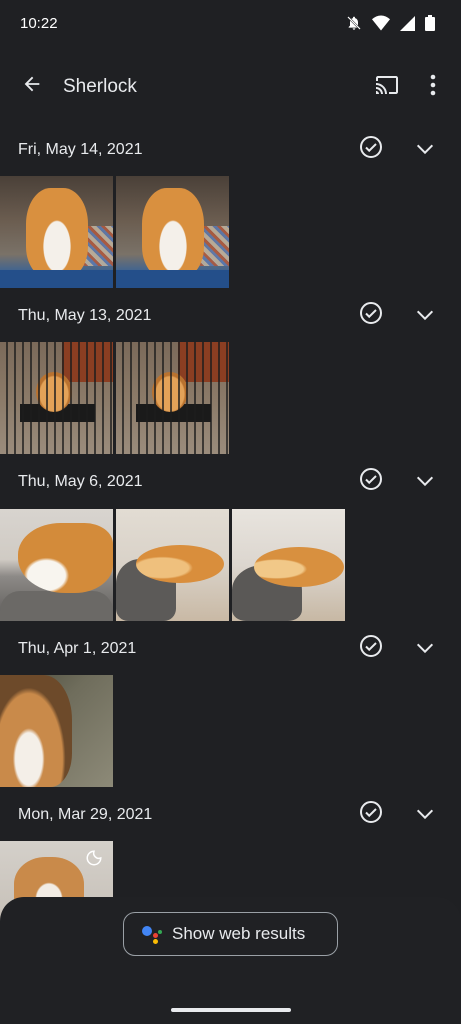 The width and height of the screenshot is (461, 1024). I want to click on group-date: Thu, Apr 1, 2021, so click(77, 648).